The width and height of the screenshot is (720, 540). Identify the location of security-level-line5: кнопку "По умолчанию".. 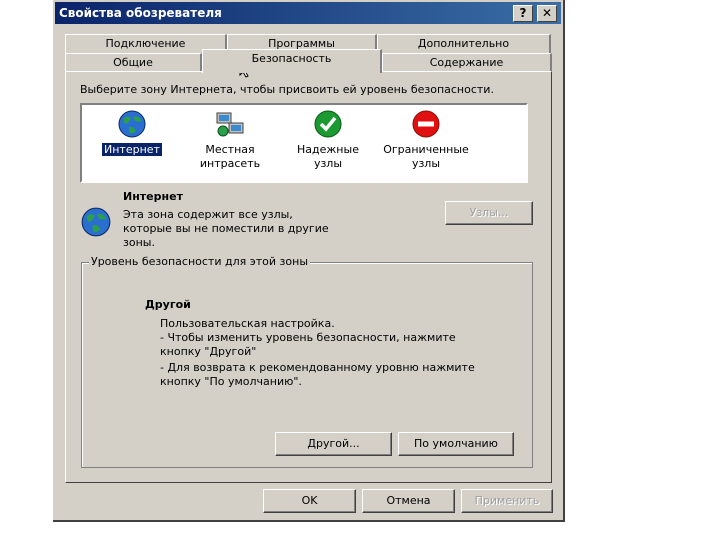
(231, 381).